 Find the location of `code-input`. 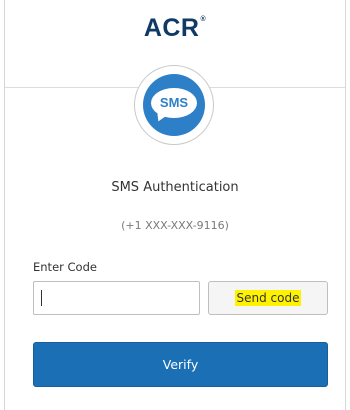

code-input is located at coordinates (116, 298).